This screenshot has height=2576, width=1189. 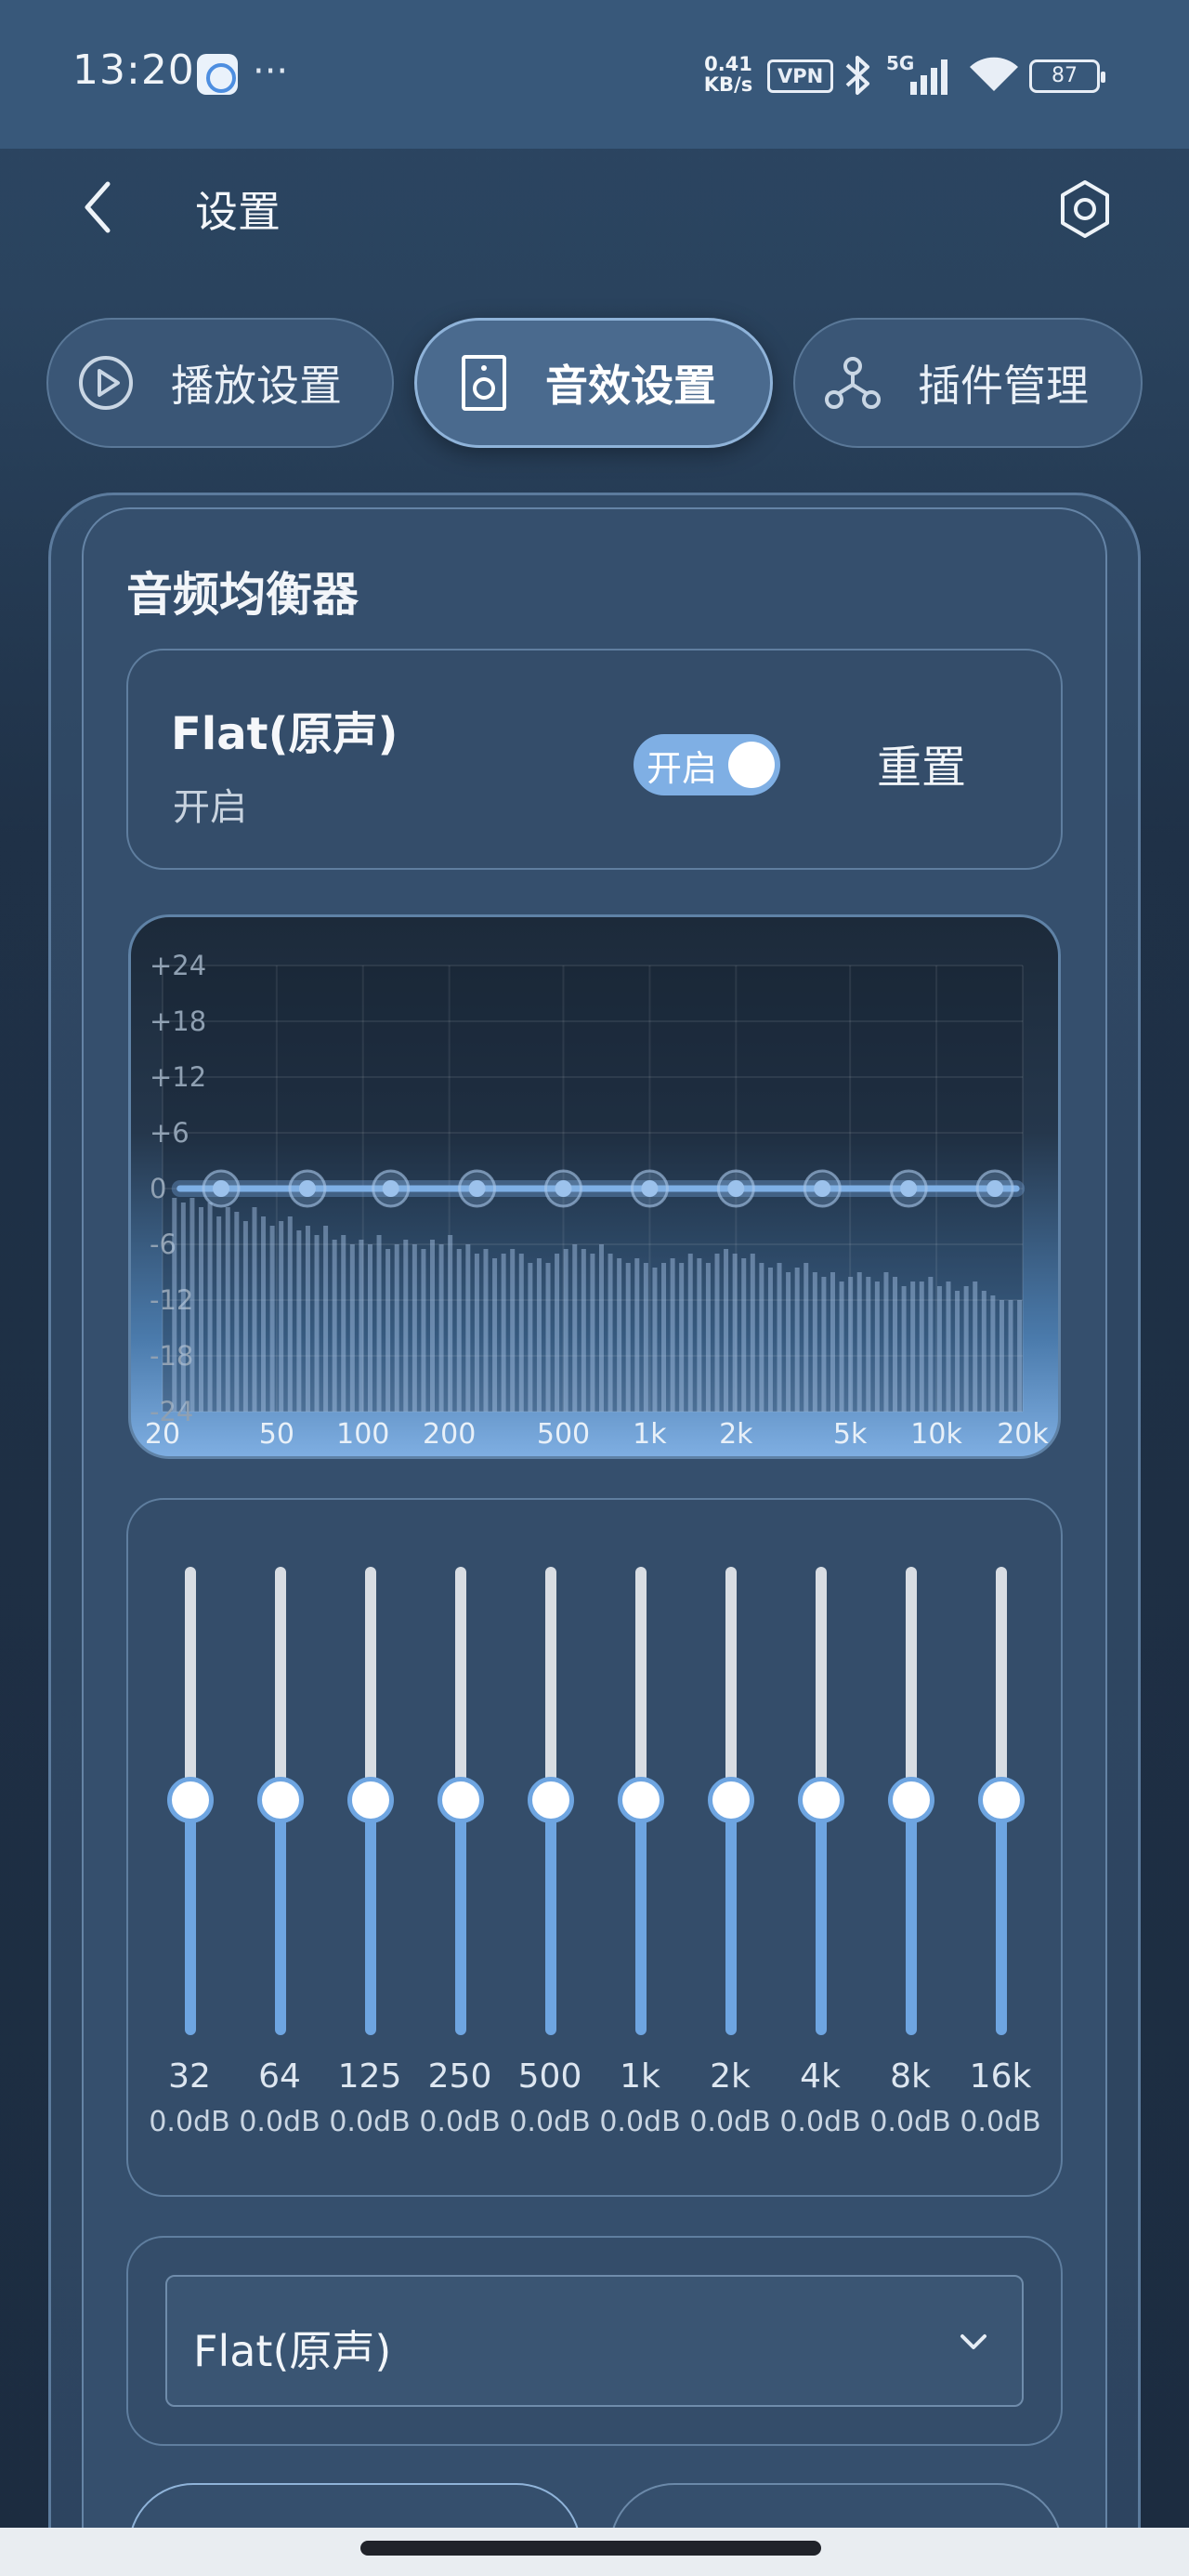 I want to click on y-tick-label: +18, so click(x=178, y=1021).